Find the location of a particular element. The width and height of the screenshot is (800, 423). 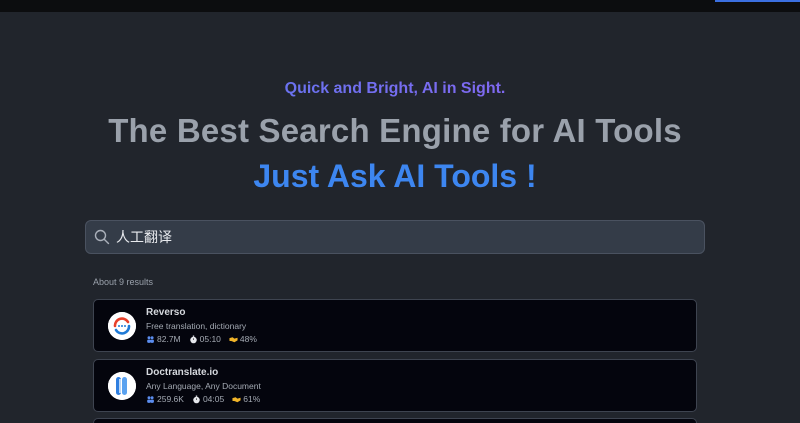

search-bar is located at coordinates (395, 237).